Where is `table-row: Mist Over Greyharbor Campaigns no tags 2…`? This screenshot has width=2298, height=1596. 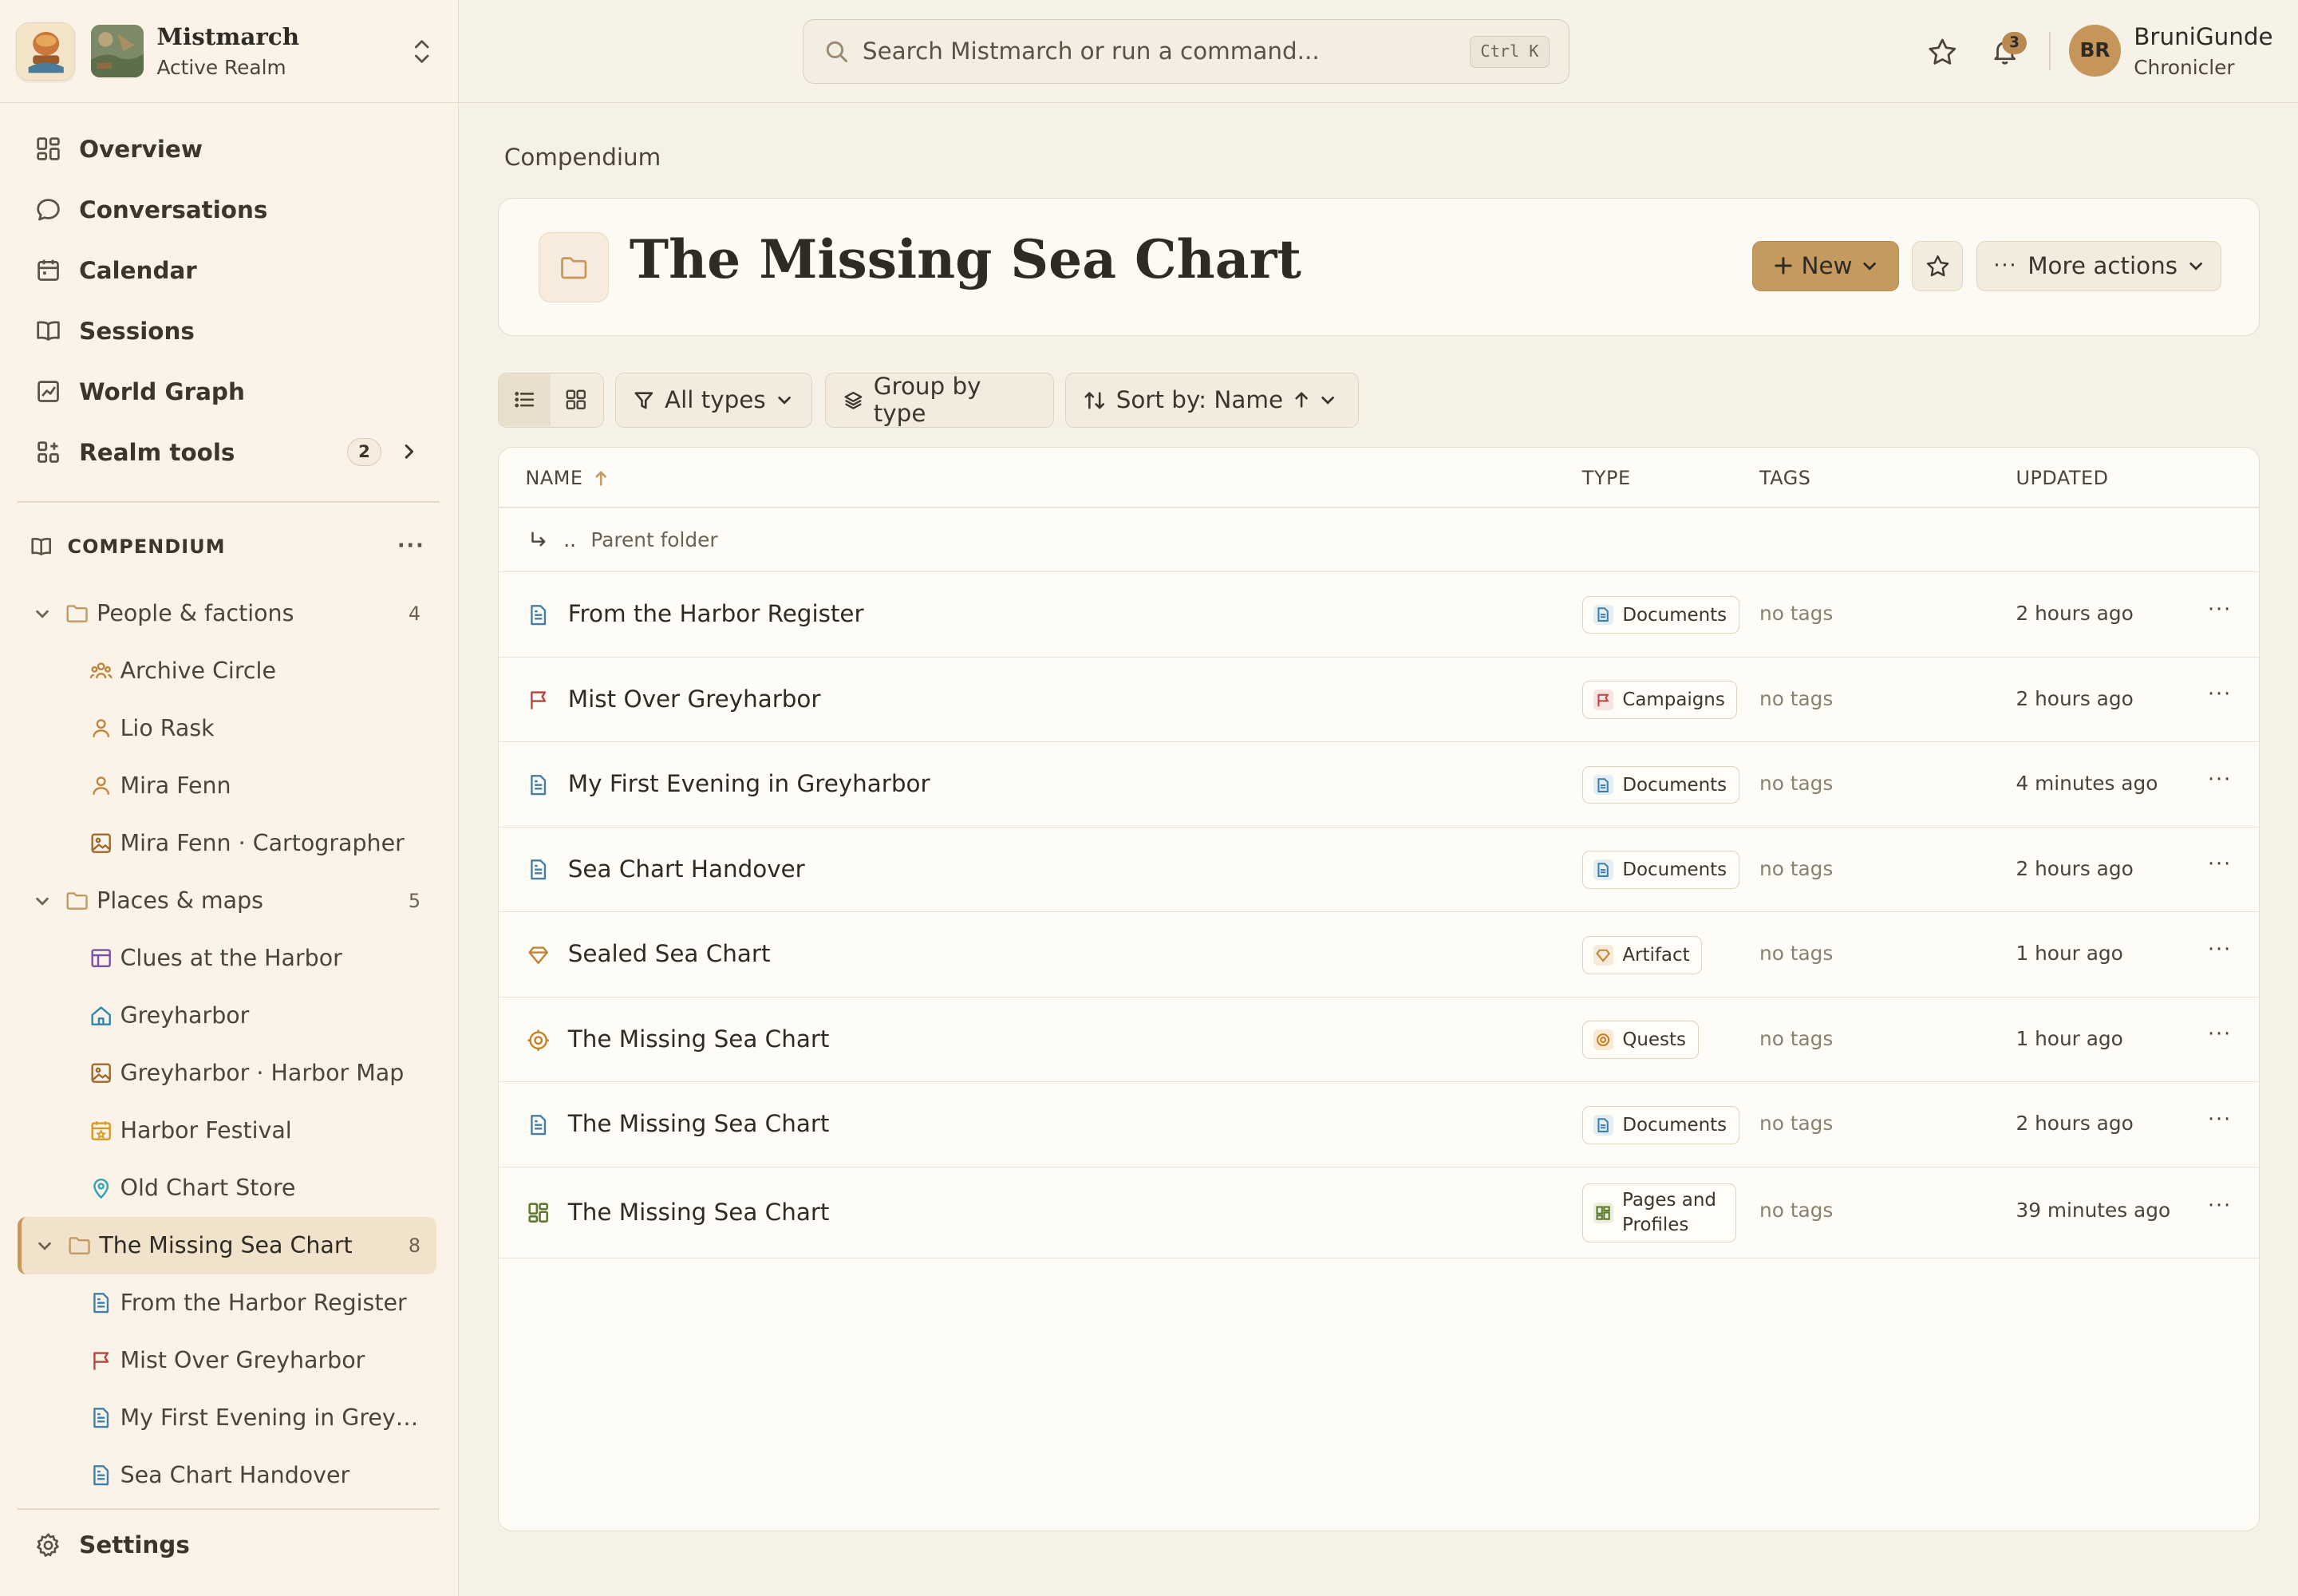
table-row: Mist Over Greyharbor Campaigns no tags 2… is located at coordinates (1380, 700).